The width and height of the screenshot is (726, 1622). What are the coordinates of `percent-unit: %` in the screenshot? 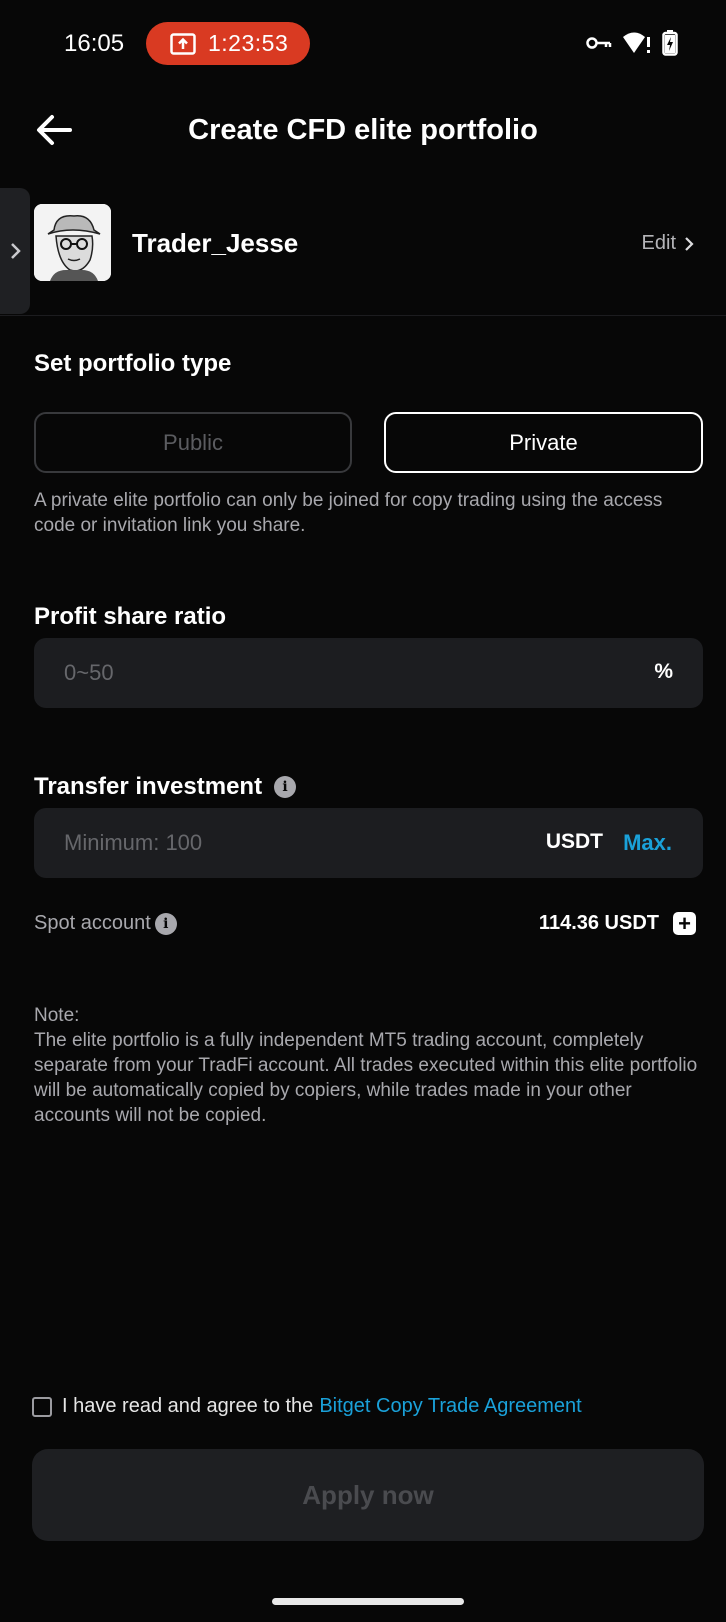 It's located at (663, 671).